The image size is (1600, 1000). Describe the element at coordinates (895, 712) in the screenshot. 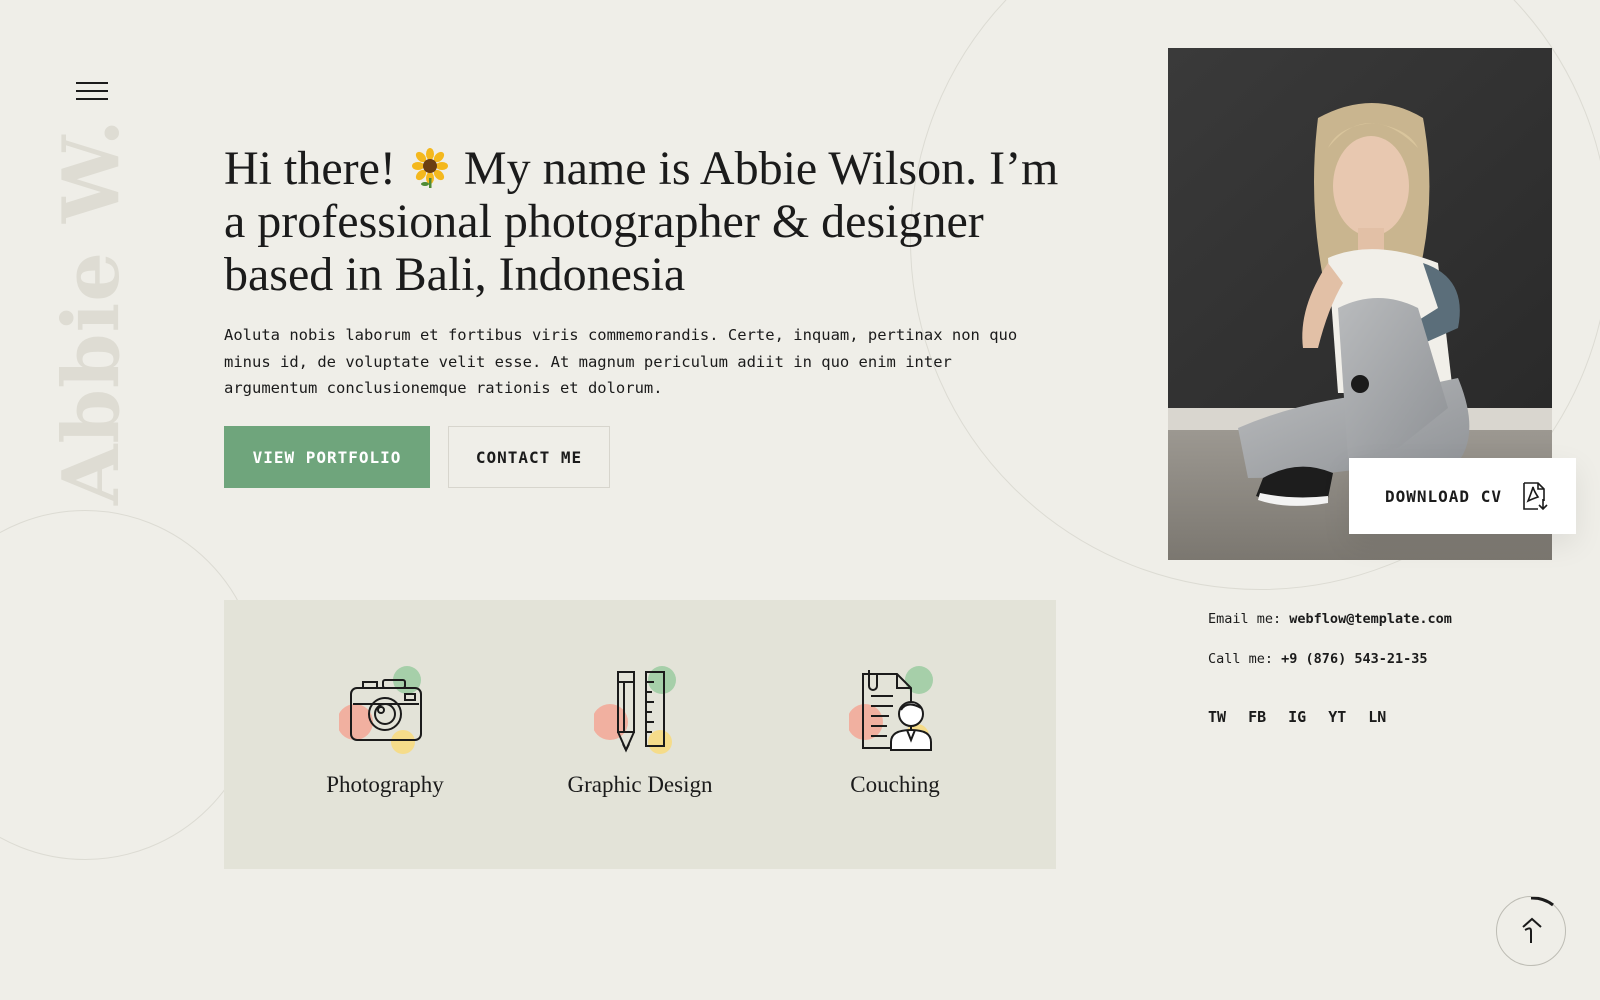

I see `document-person-icon` at that location.